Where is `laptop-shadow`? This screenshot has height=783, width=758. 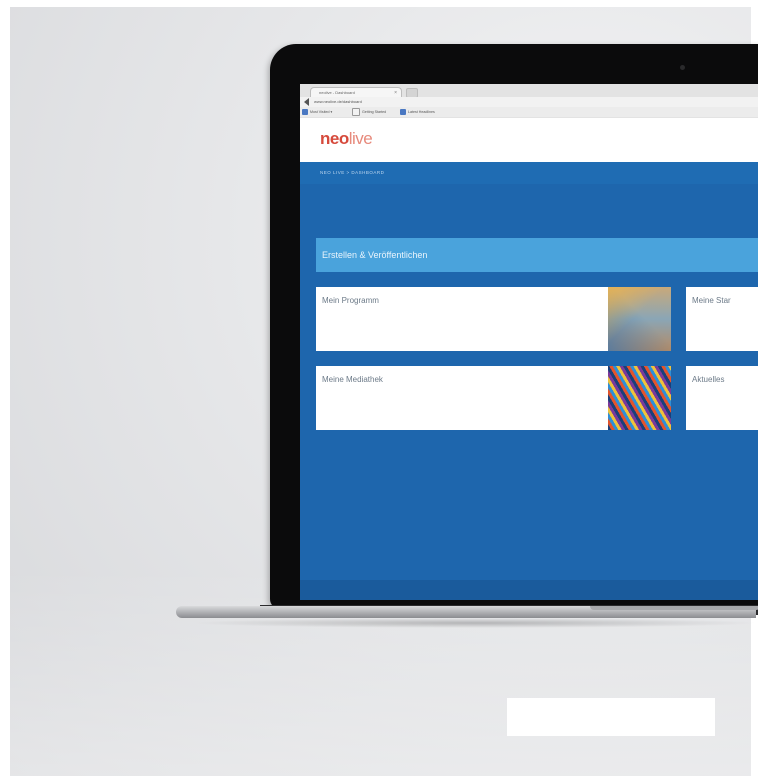 laptop-shadow is located at coordinates (474, 623).